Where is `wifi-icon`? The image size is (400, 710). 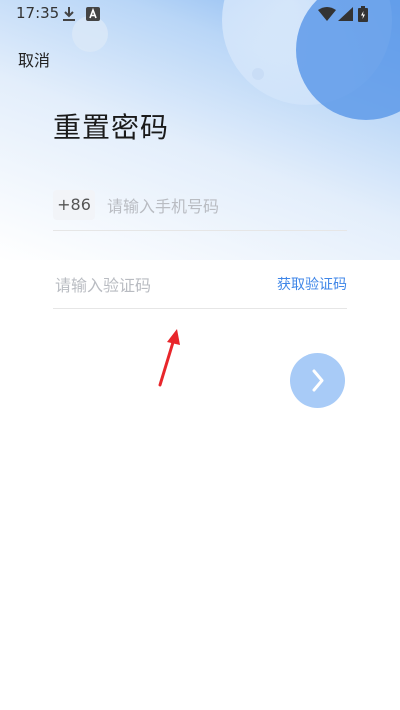 wifi-icon is located at coordinates (327, 15).